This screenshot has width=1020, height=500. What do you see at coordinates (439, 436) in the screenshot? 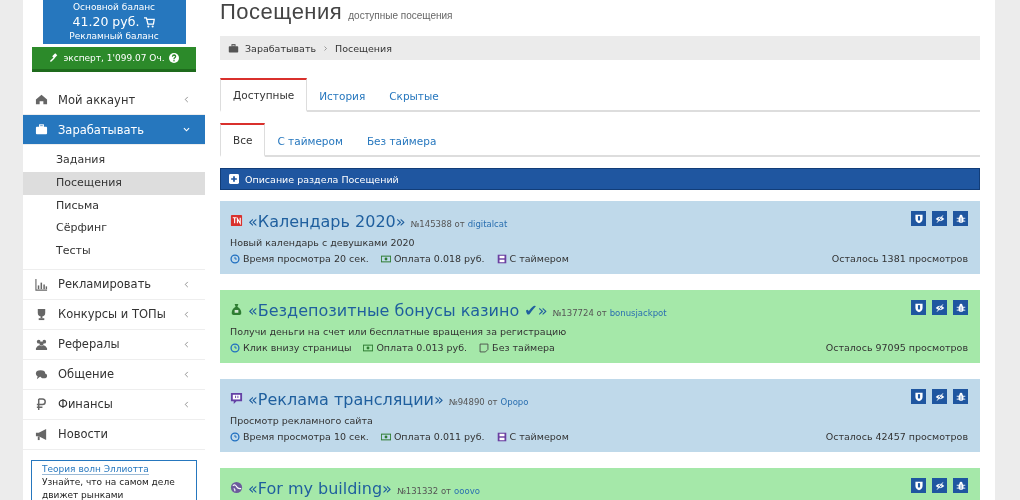
I see `meta-text: Оплата 0.011 руб.` at bounding box center [439, 436].